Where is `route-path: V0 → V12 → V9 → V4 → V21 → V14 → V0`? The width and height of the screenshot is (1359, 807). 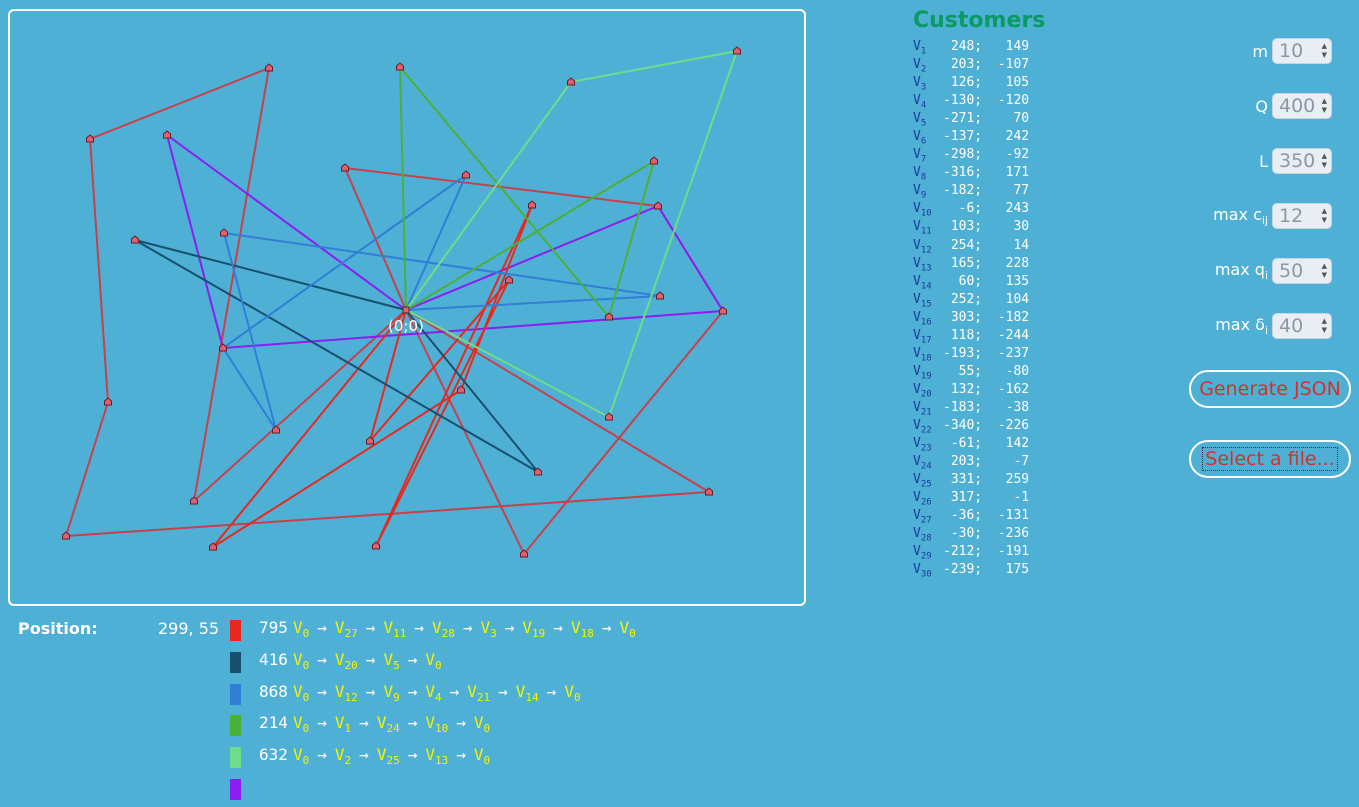 route-path: V0 → V12 → V9 → V4 → V21 → V14 → V0 is located at coordinates (437, 692).